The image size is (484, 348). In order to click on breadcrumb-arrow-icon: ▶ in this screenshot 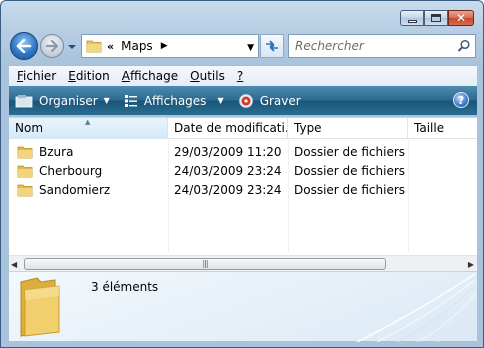, I will do `click(164, 46)`.